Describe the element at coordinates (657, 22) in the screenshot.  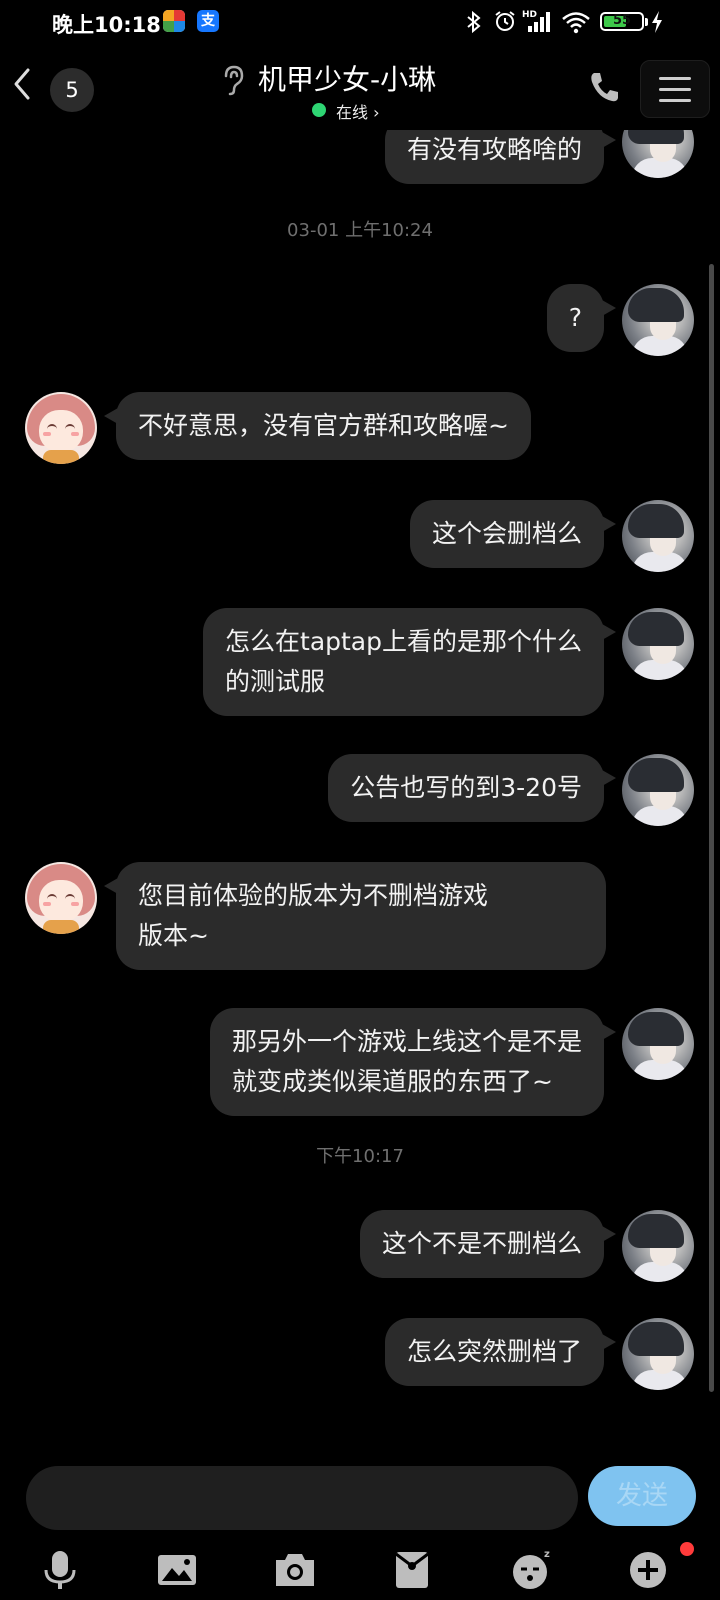
I see `charging-icon` at that location.